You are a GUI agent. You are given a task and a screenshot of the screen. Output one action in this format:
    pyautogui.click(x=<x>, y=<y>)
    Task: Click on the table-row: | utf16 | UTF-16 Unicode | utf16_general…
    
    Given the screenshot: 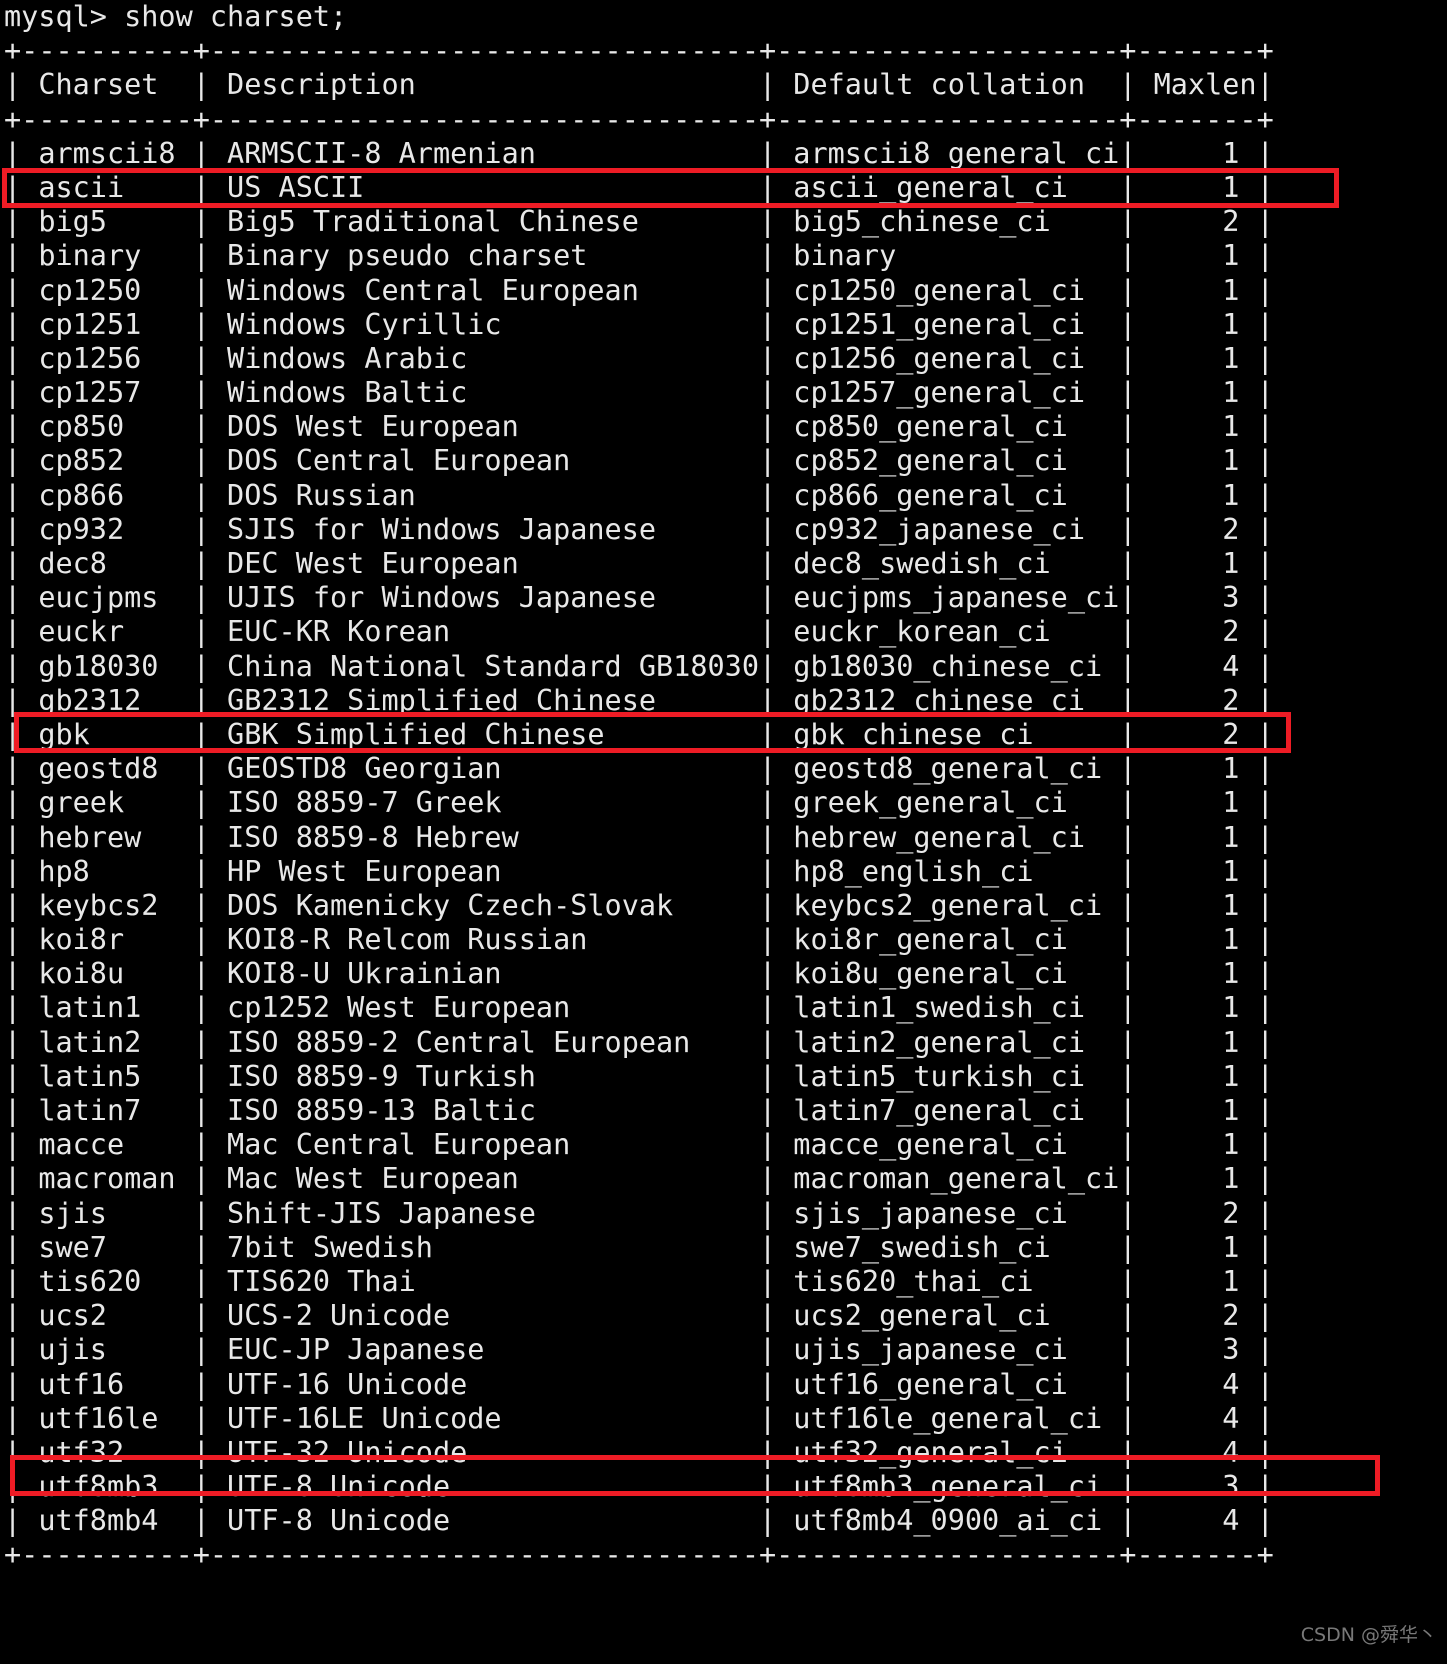 What is the action you would take?
    pyautogui.click(x=639, y=1384)
    